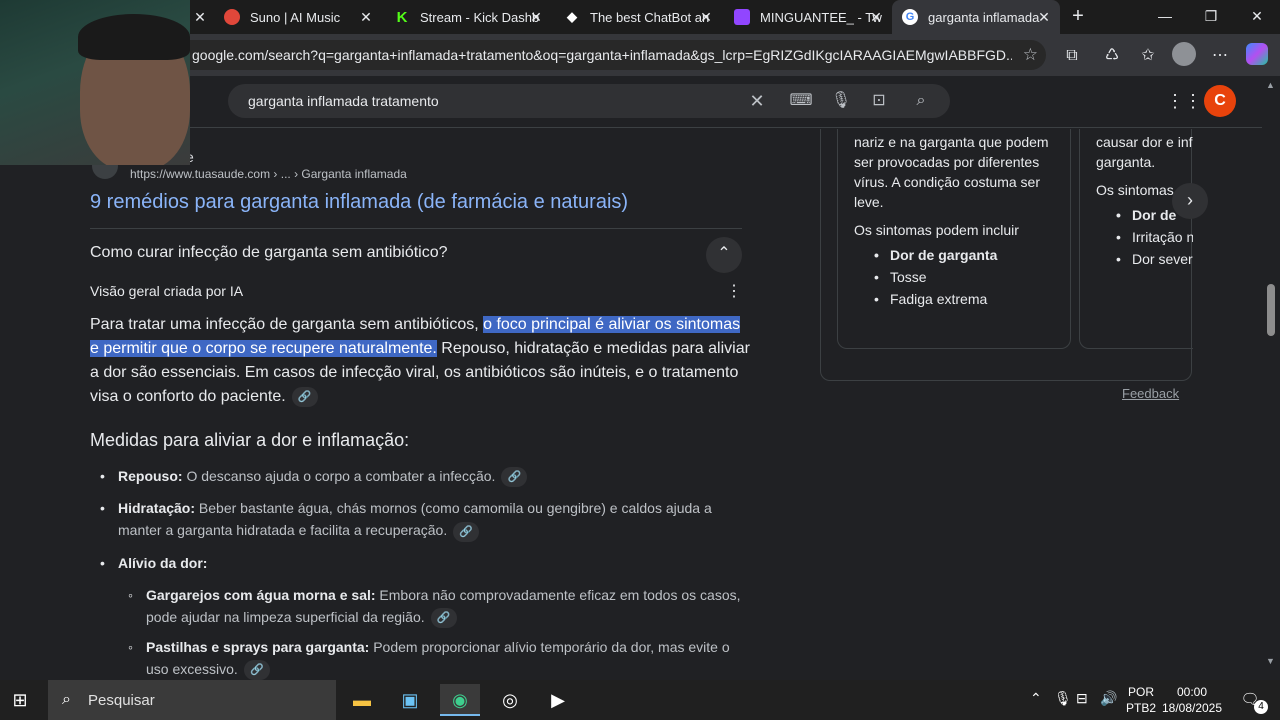 The width and height of the screenshot is (1280, 720). What do you see at coordinates (1148, 56) in the screenshot?
I see `favorites-icon: ✩` at bounding box center [1148, 56].